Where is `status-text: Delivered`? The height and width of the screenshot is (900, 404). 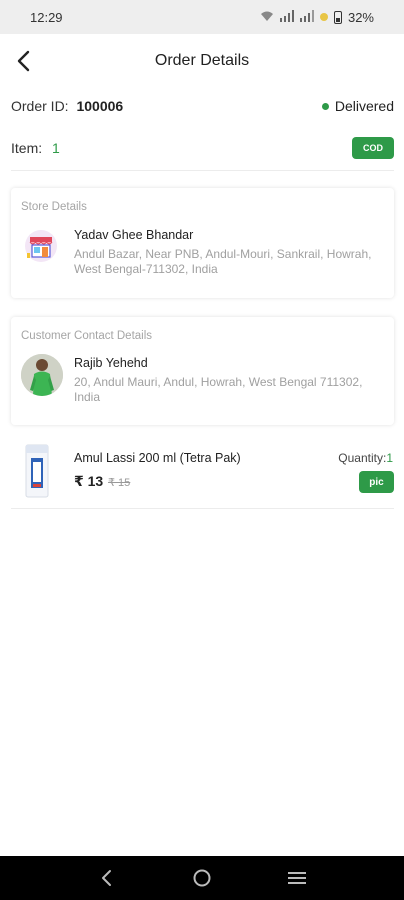 status-text: Delivered is located at coordinates (364, 106).